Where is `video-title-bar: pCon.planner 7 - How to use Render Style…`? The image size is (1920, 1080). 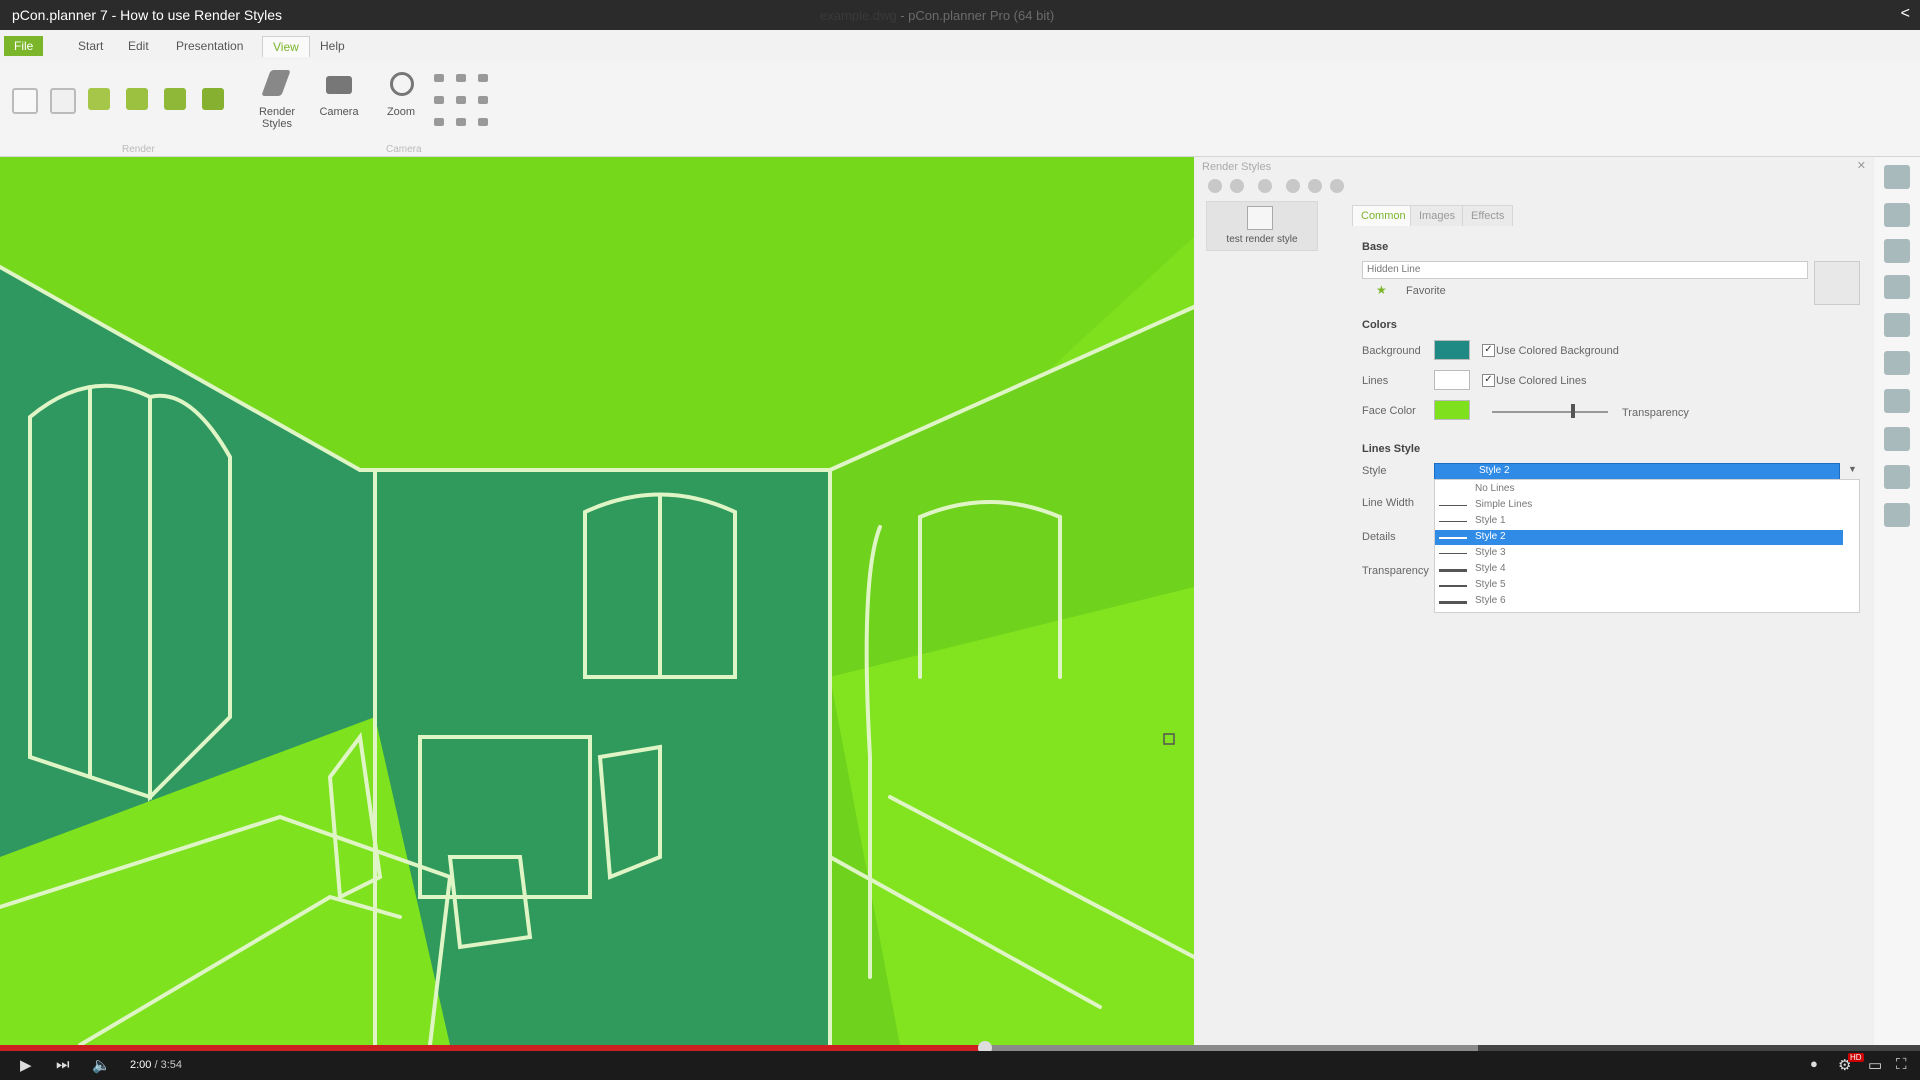
video-title-bar: pCon.planner 7 - How to use Render Style… is located at coordinates (960, 15).